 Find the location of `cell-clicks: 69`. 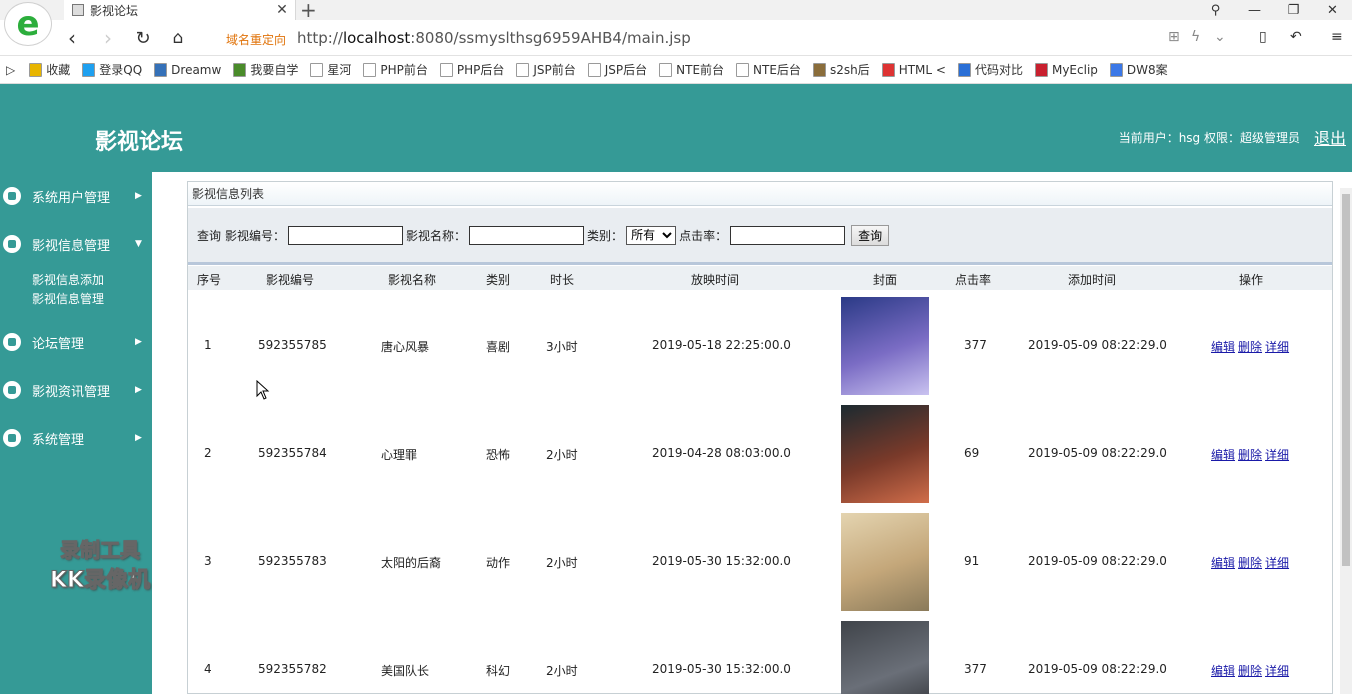

cell-clicks: 69 is located at coordinates (972, 453).